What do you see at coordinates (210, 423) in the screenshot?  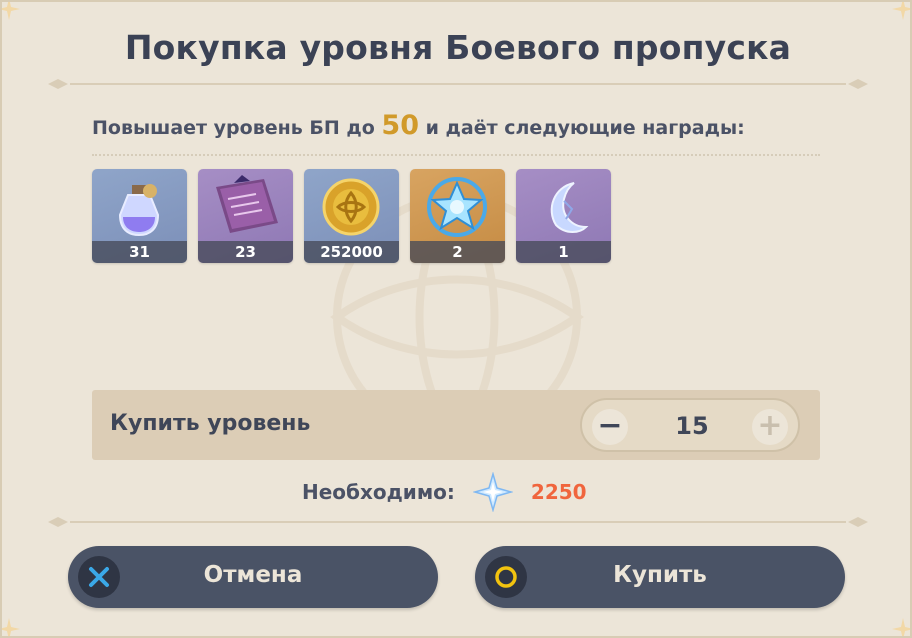 I see `buy-level-label: Купить уровень` at bounding box center [210, 423].